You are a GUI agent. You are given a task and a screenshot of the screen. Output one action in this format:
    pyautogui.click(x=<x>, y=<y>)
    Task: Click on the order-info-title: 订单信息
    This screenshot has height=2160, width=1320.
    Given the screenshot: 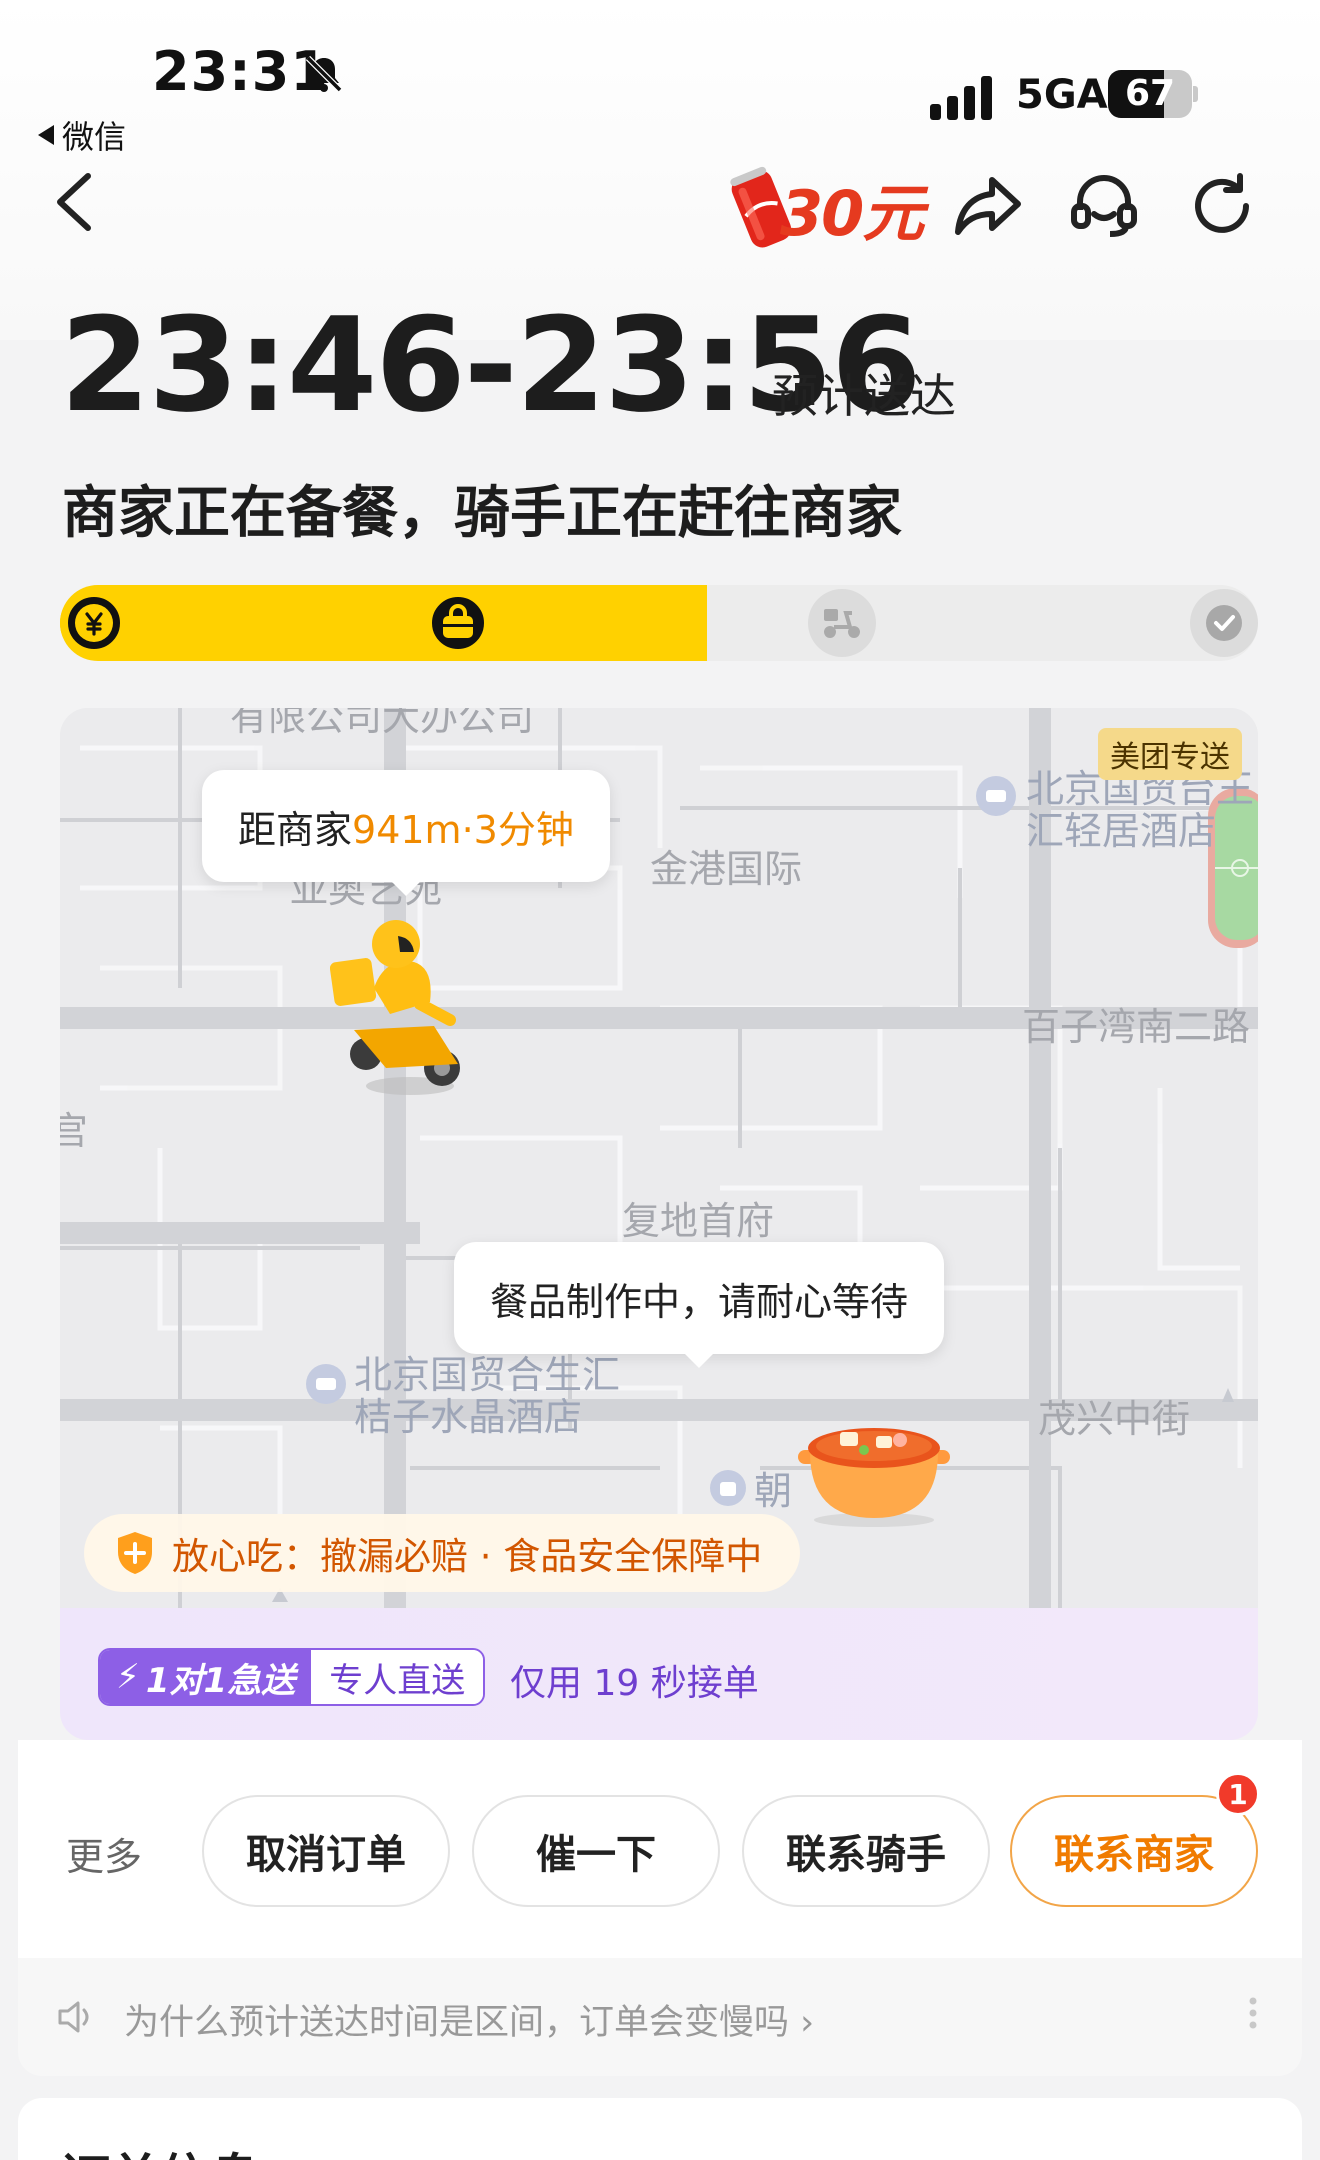 What is the action you would take?
    pyautogui.click(x=160, y=2149)
    